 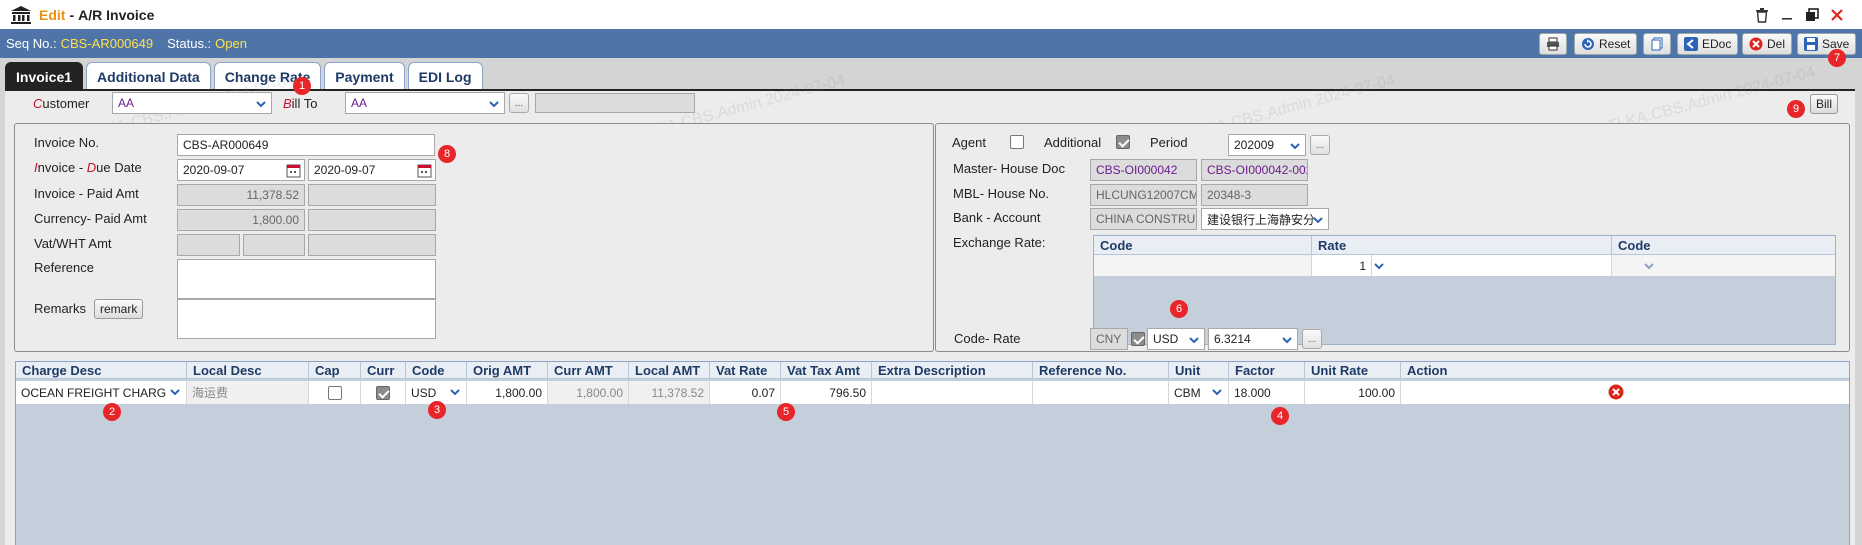 I want to click on close-icon, so click(x=1837, y=15).